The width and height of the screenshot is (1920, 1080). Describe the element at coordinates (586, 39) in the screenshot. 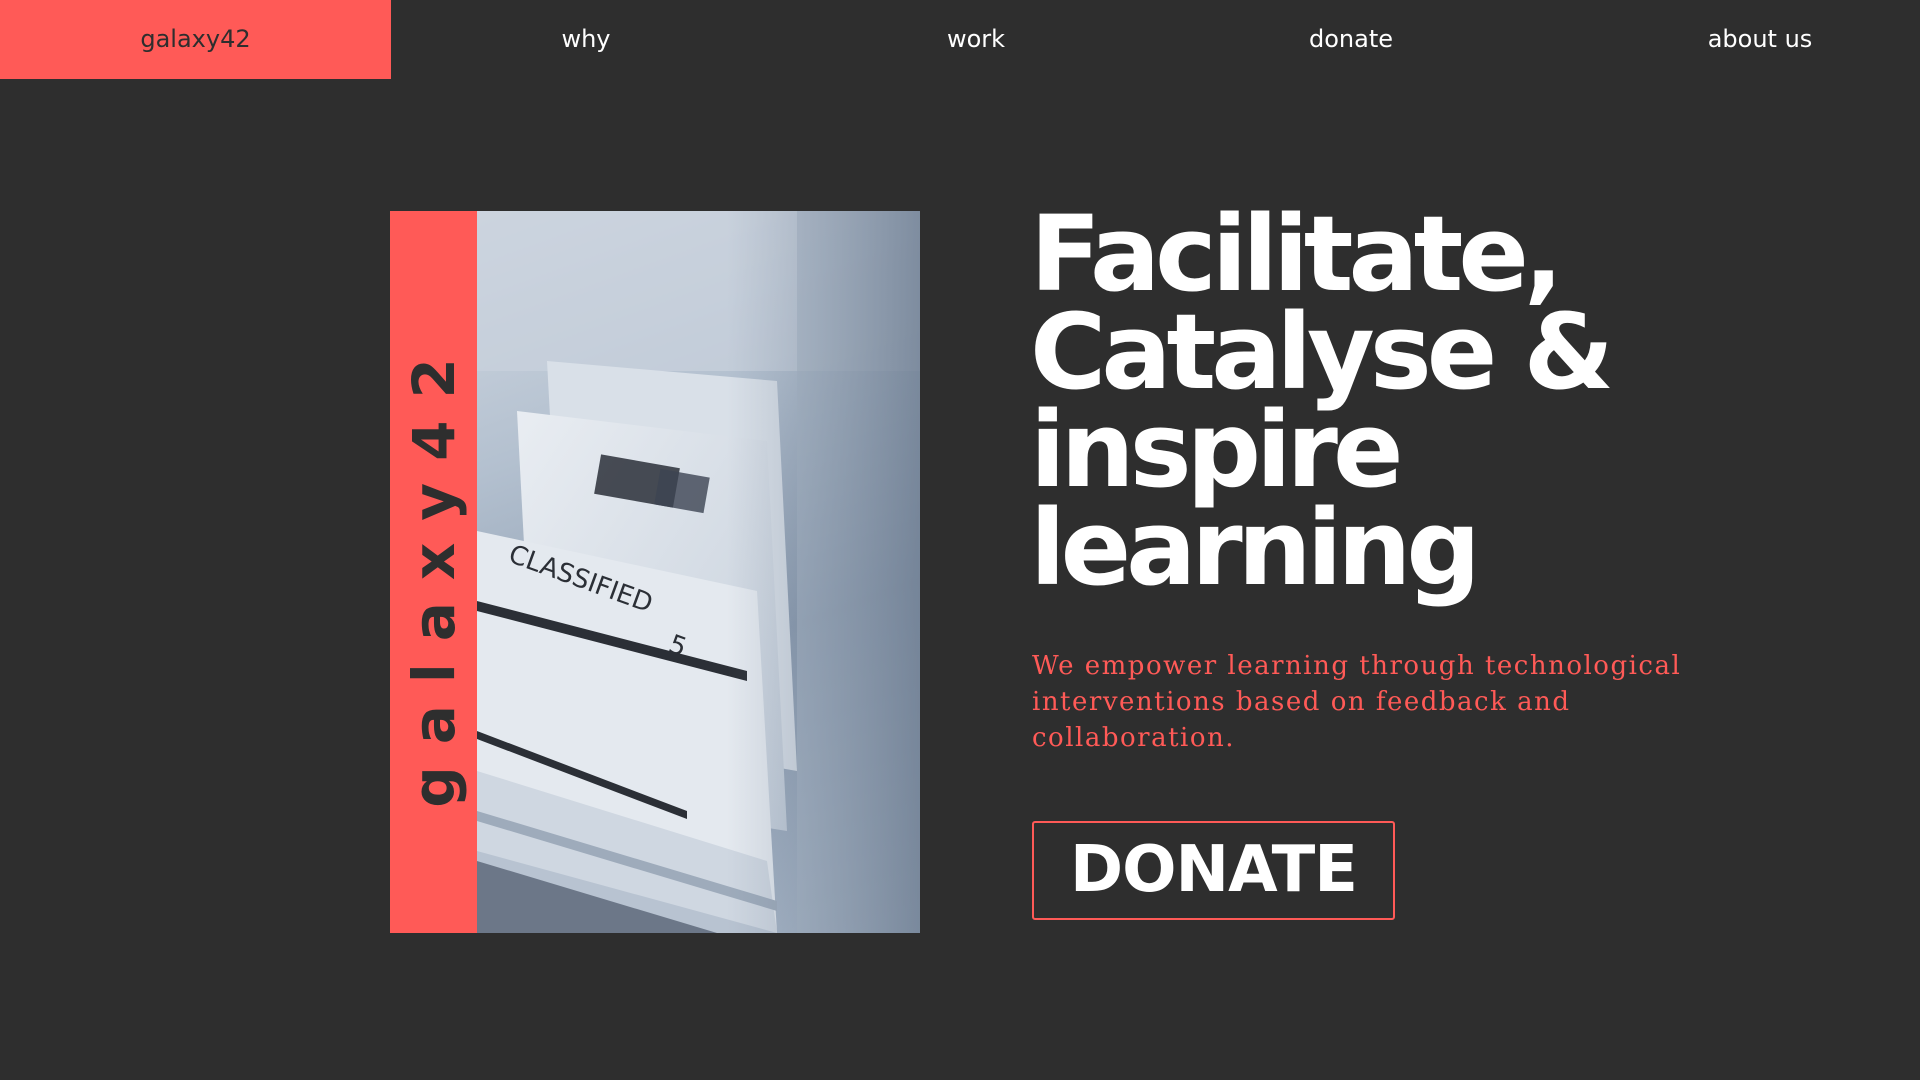

I see `nav-why-link: why` at that location.